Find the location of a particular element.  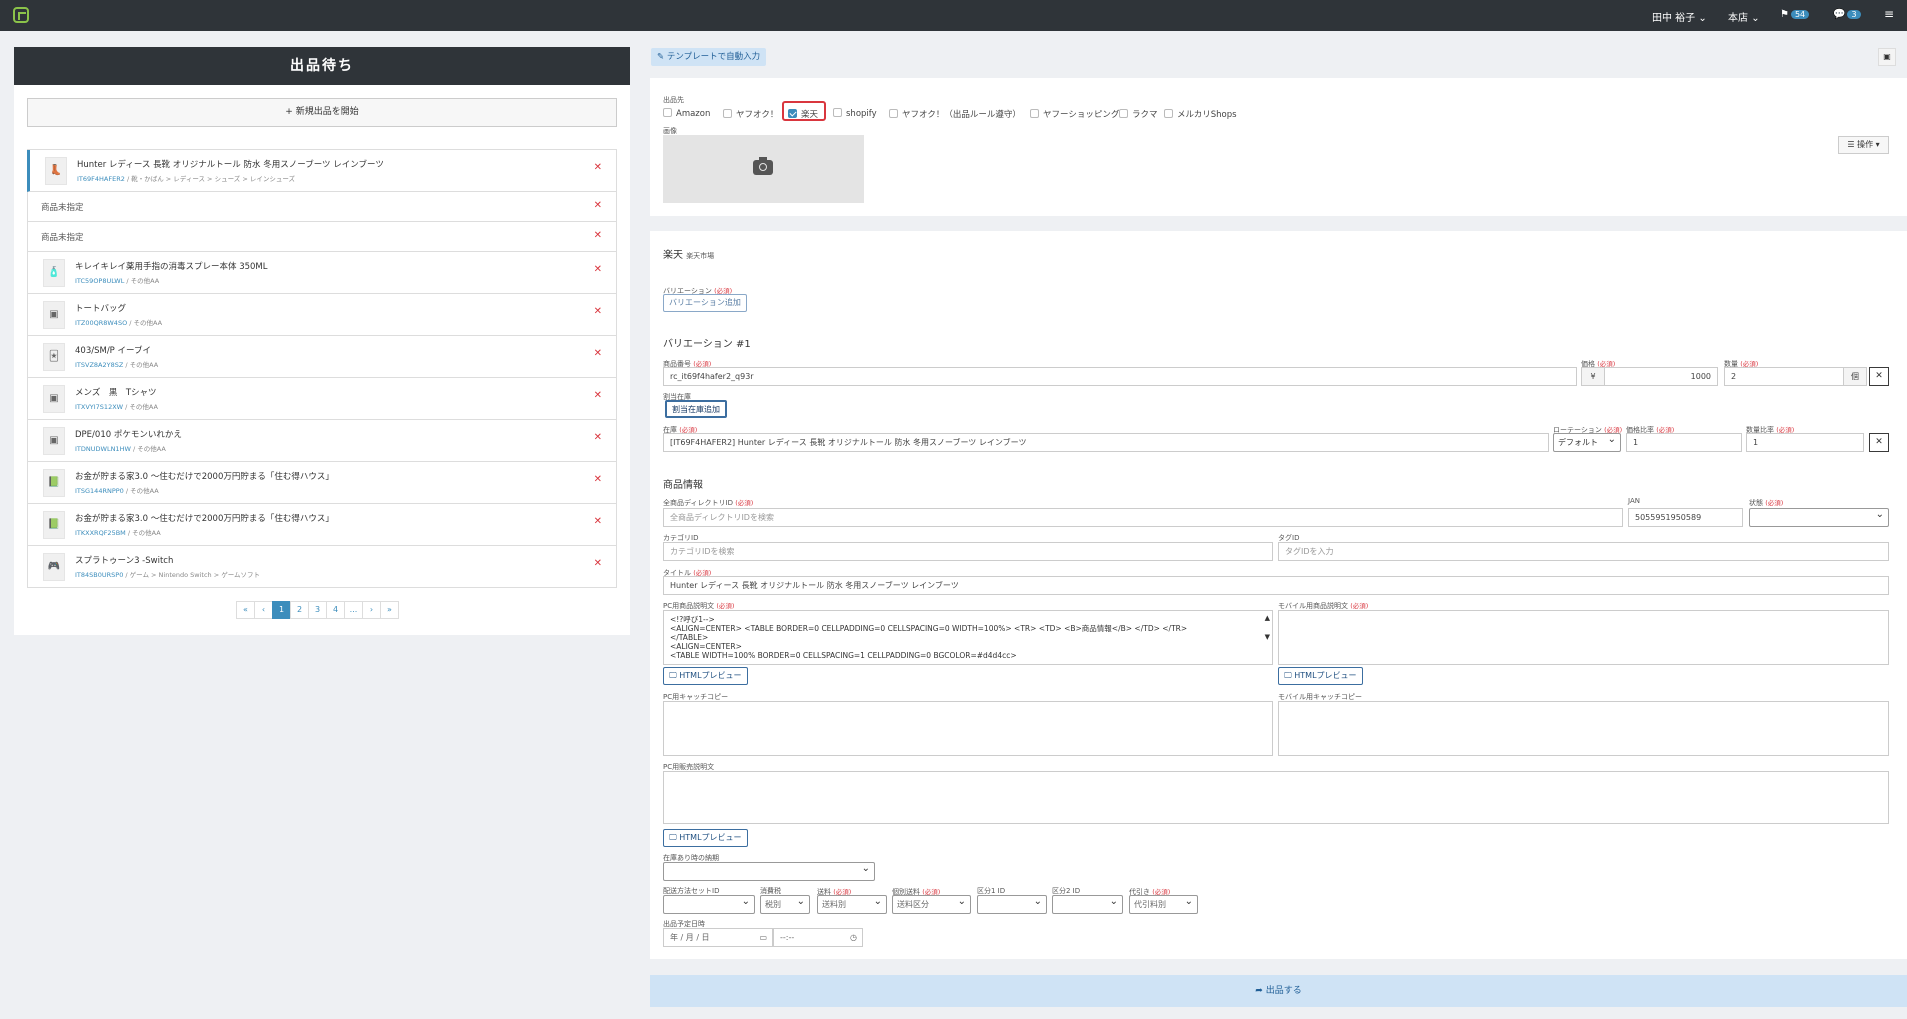

channel-yahoo-shopping: ヤフーショッピング is located at coordinates (1074, 114).